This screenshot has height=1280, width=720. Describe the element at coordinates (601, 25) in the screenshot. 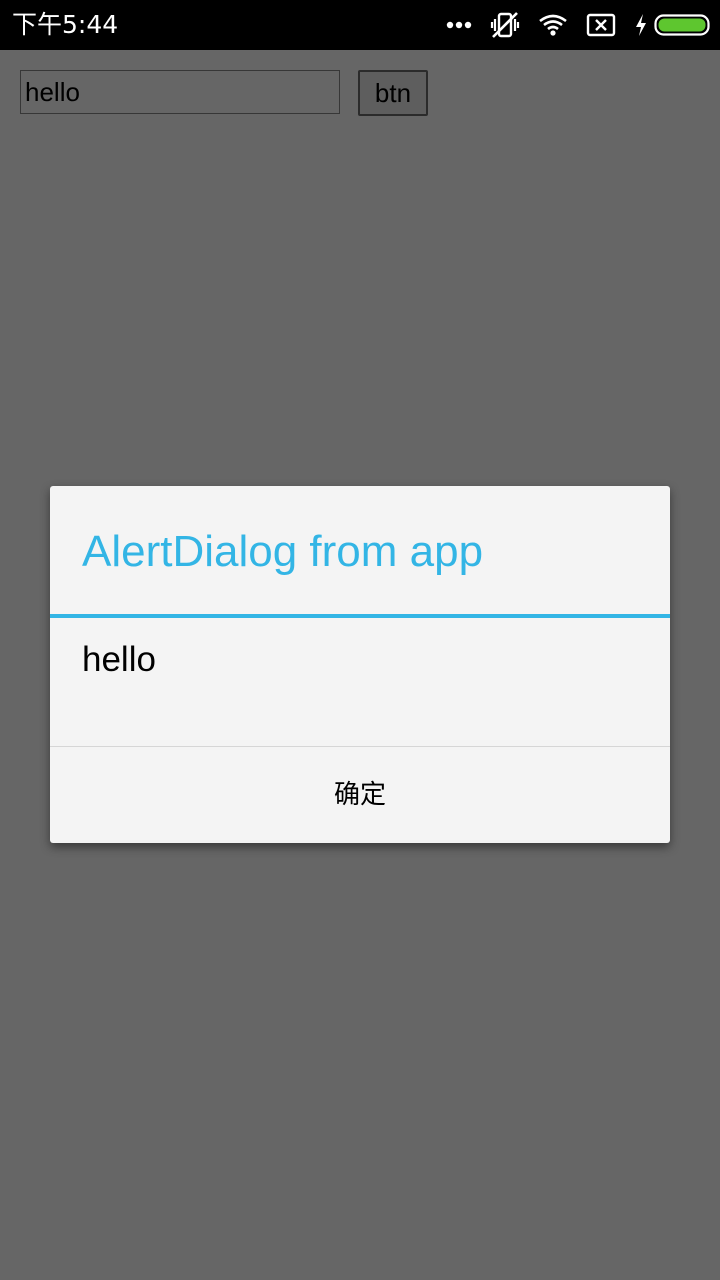

I see `no-sim-icon` at that location.